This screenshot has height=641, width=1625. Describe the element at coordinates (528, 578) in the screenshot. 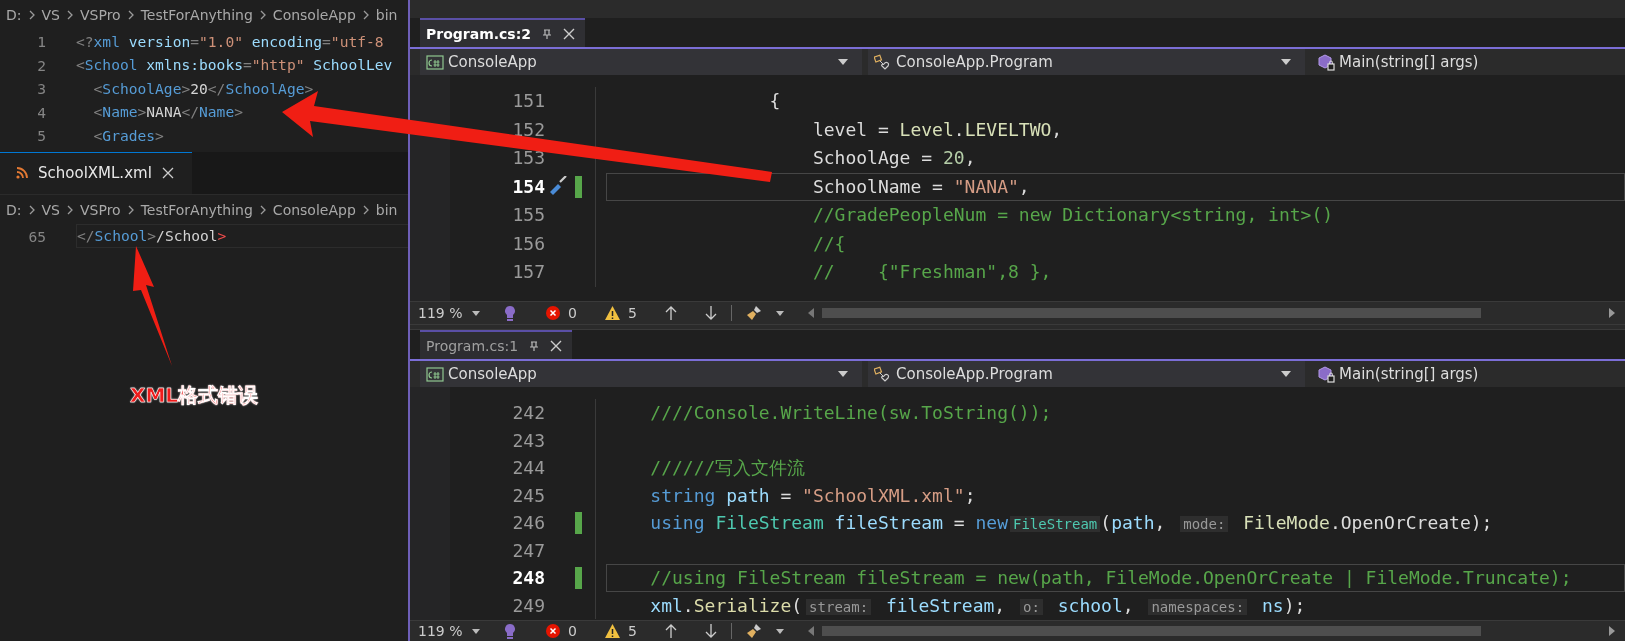

I see `line-number: 248` at that location.